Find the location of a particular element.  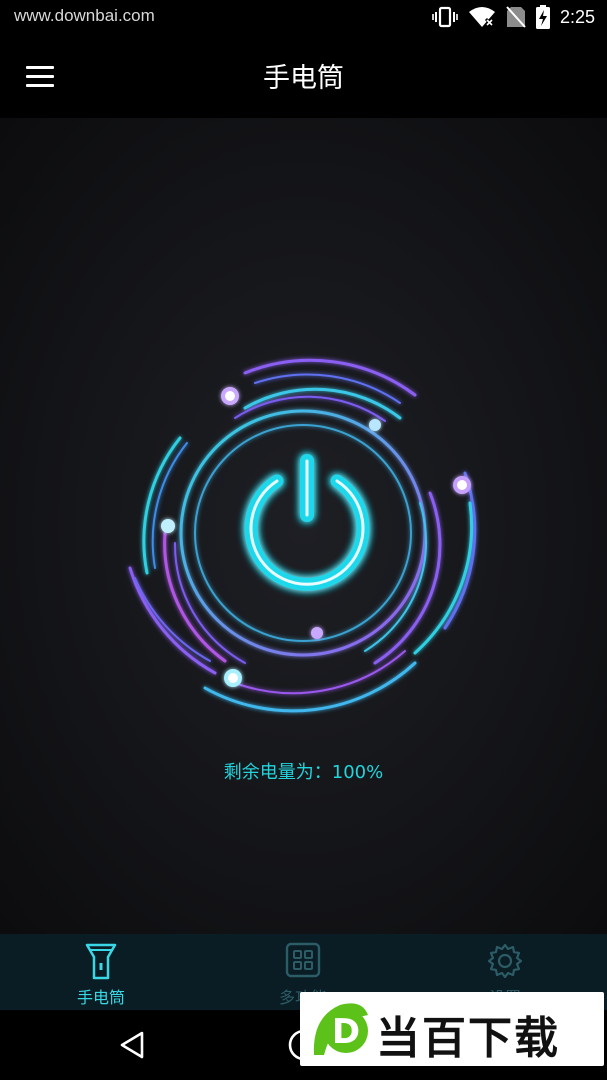

battery-level-text: 剩余电量为：100% is located at coordinates (303, 772).